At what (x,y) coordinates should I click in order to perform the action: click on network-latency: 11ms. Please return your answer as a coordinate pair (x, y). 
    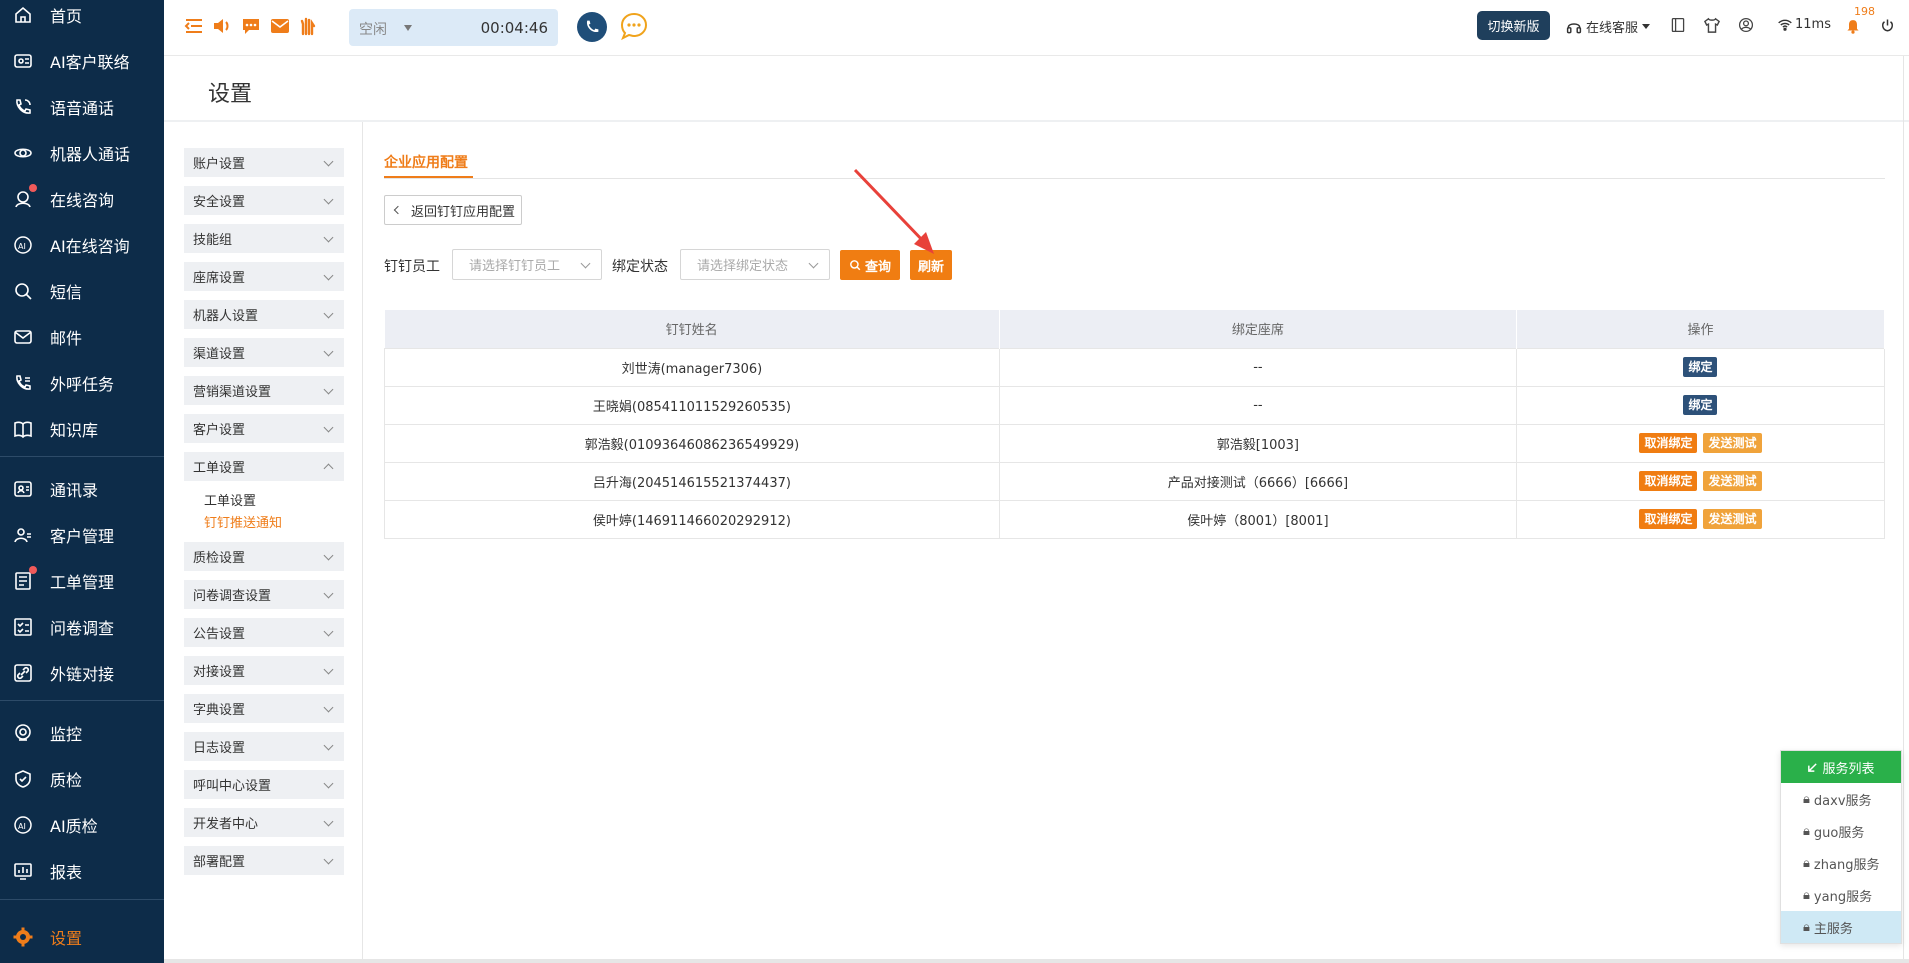
    Looking at the image, I should click on (1804, 24).